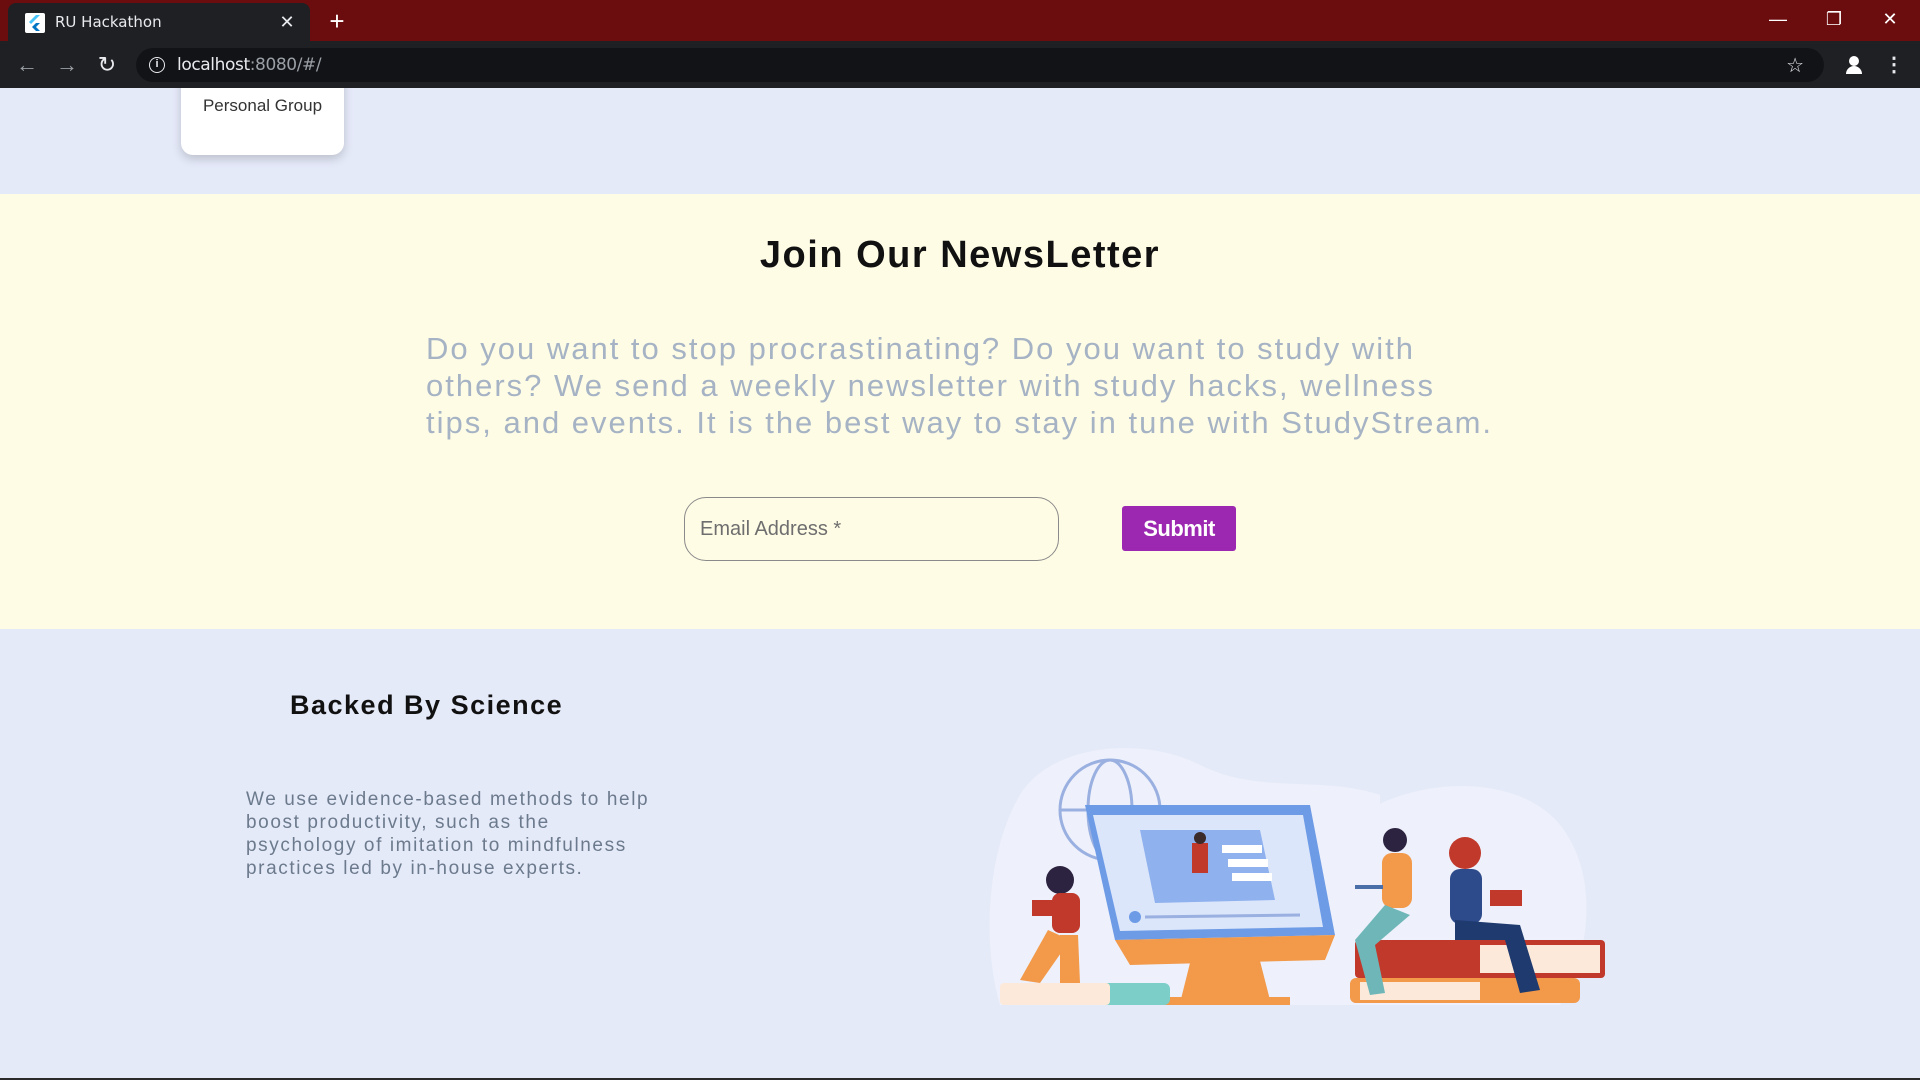  What do you see at coordinates (213, 65) in the screenshot?
I see `url-host: localhost` at bounding box center [213, 65].